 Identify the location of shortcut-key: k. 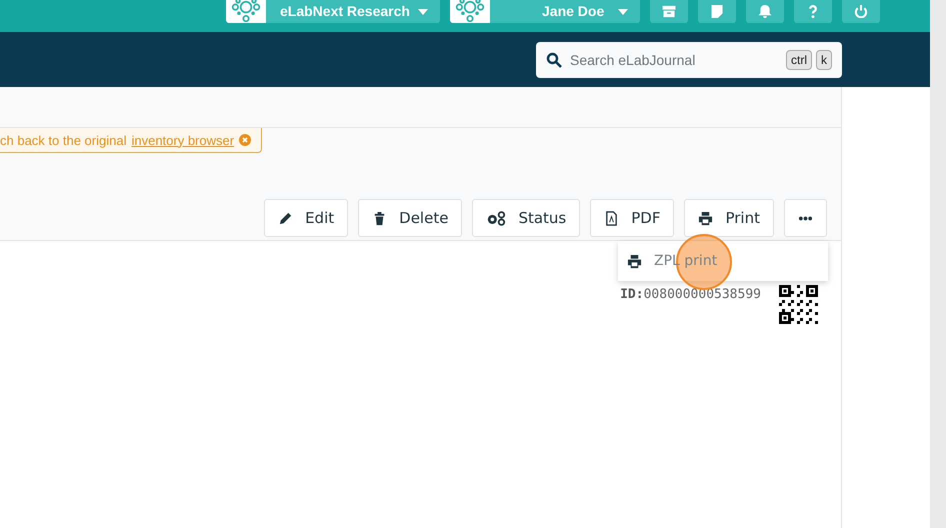
(824, 60).